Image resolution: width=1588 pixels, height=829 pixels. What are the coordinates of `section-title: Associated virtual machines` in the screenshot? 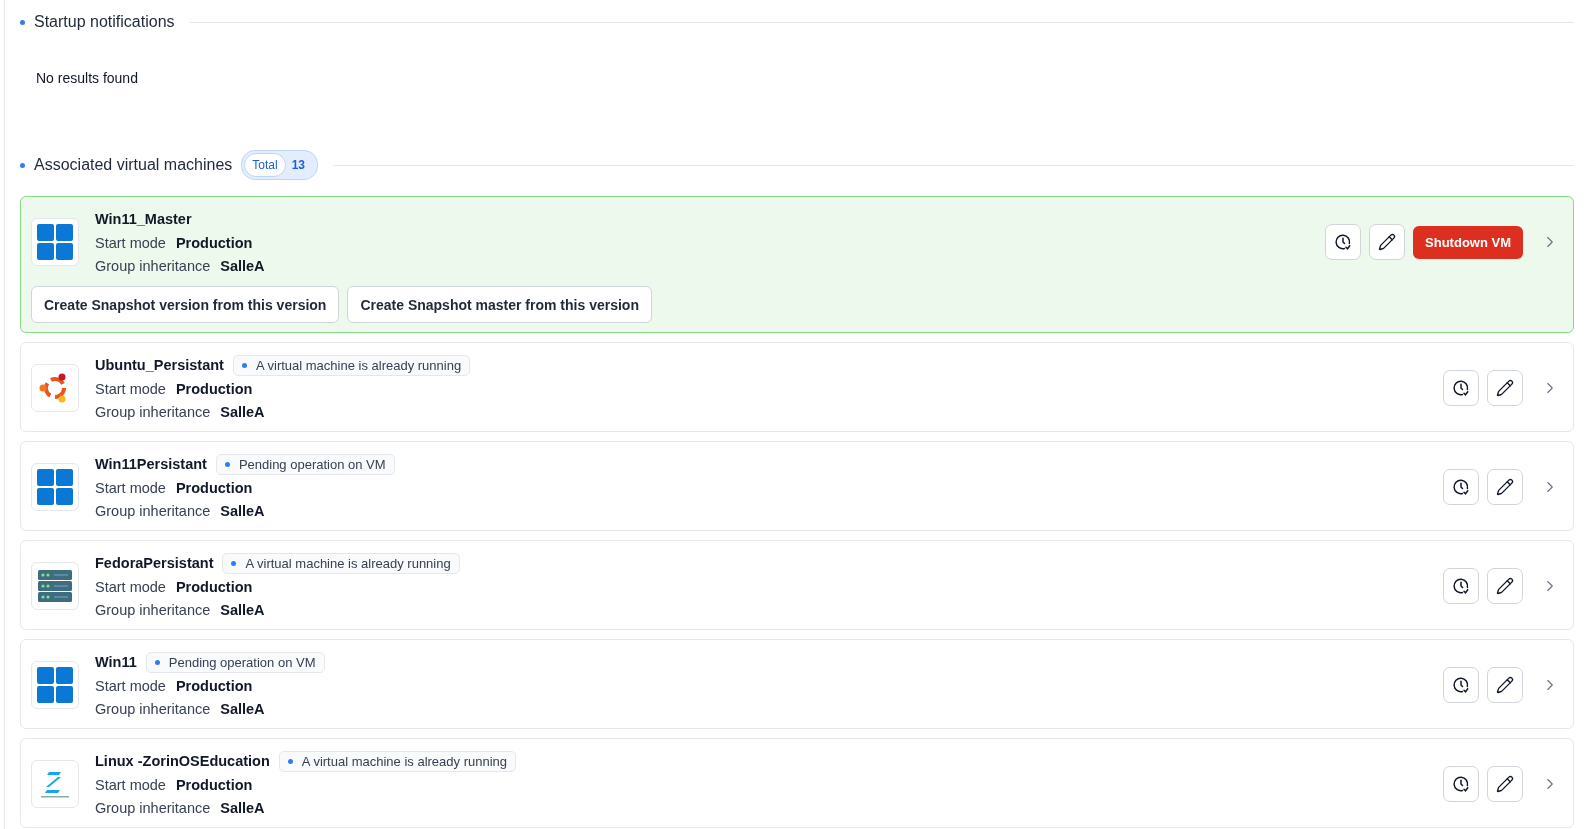 It's located at (133, 165).